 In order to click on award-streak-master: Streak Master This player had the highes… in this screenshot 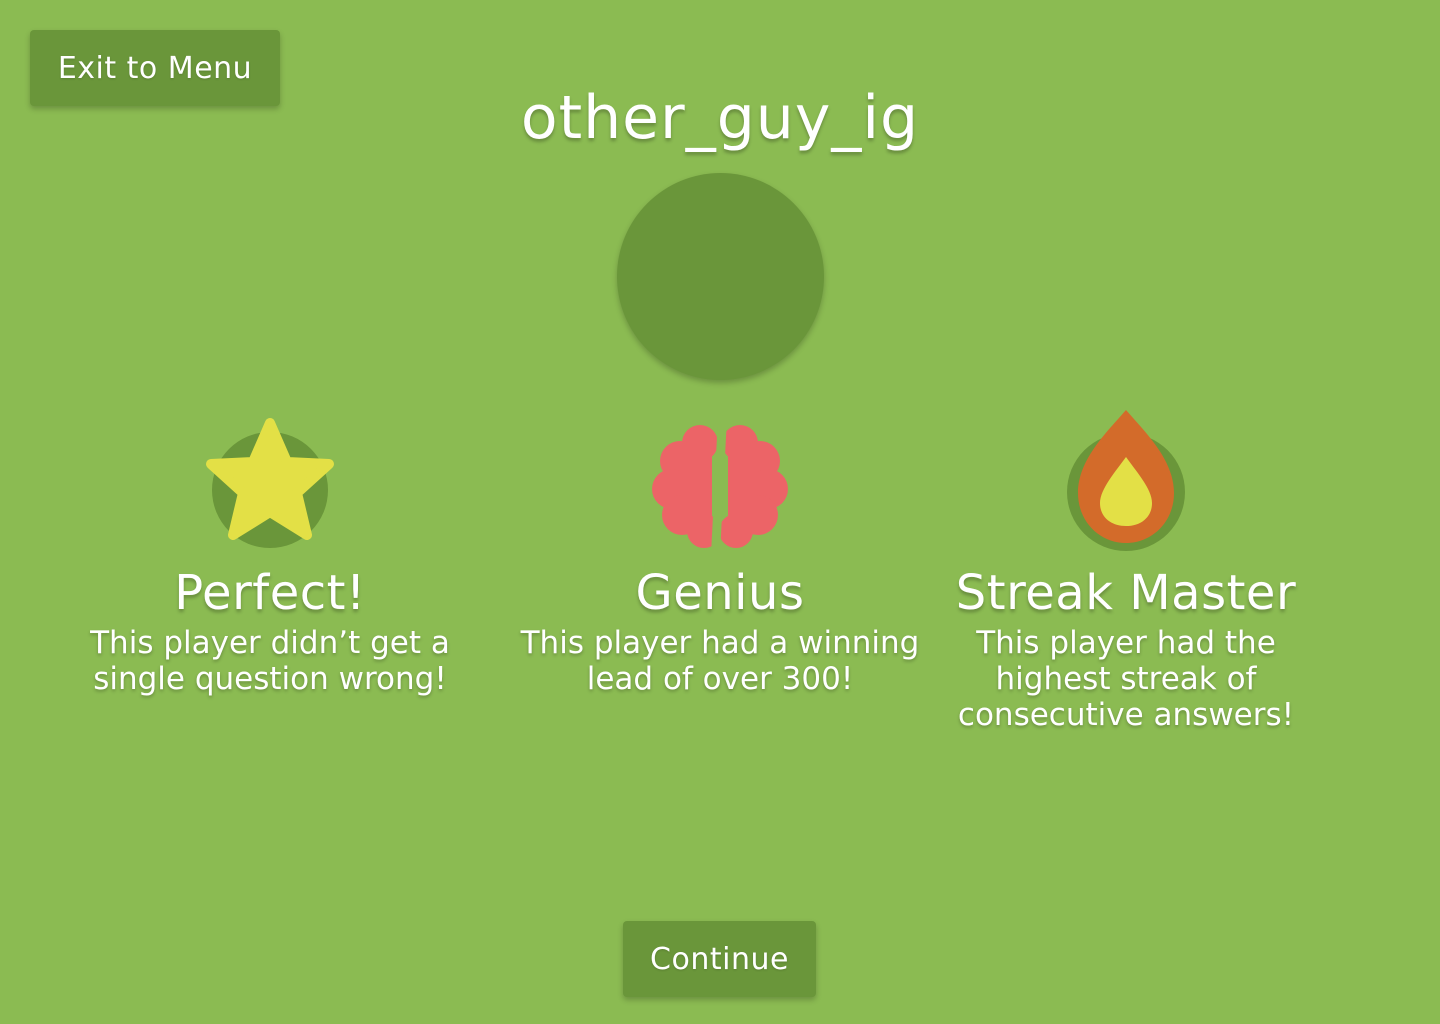, I will do `click(1126, 569)`.